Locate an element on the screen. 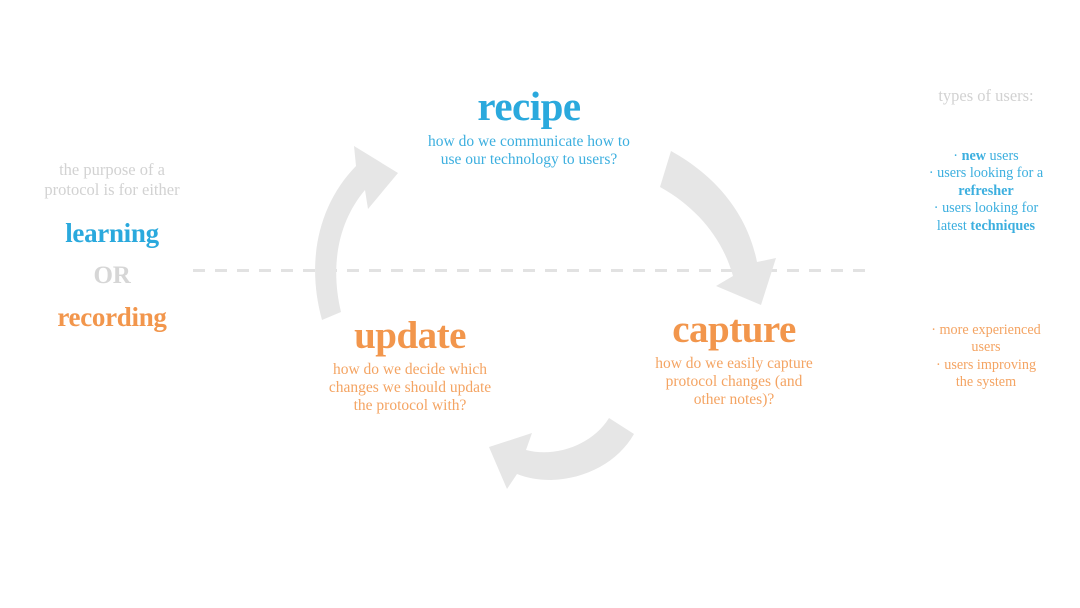  recipe-desc-line2: use our technology to users? is located at coordinates (529, 159).